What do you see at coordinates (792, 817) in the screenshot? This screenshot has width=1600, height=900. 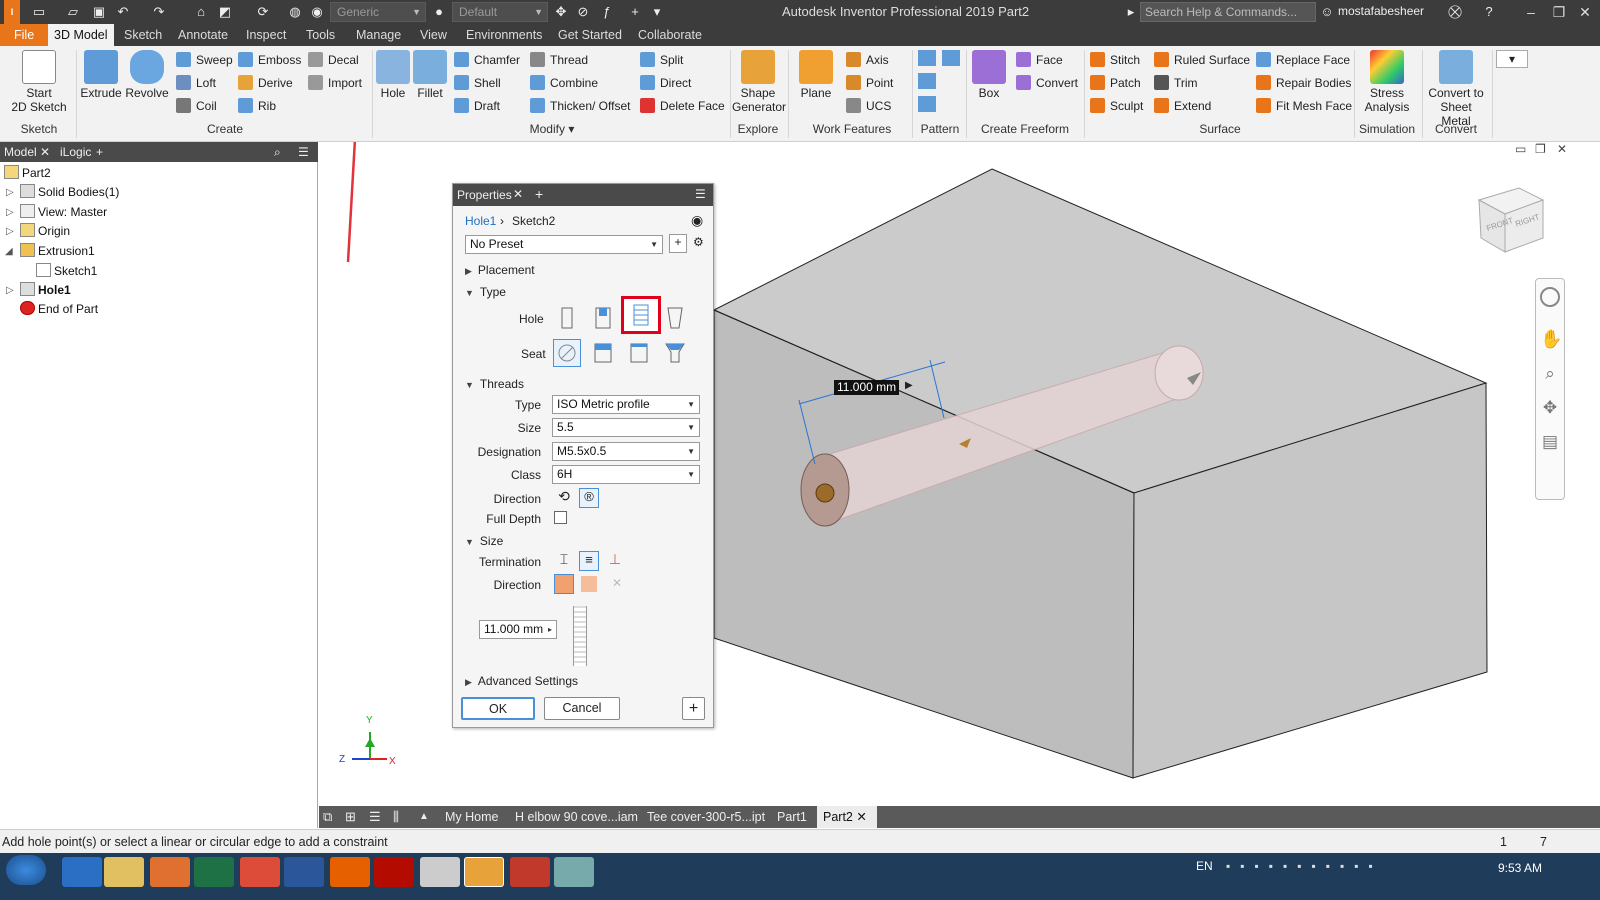 I see `doc-tab-part1: Part1` at bounding box center [792, 817].